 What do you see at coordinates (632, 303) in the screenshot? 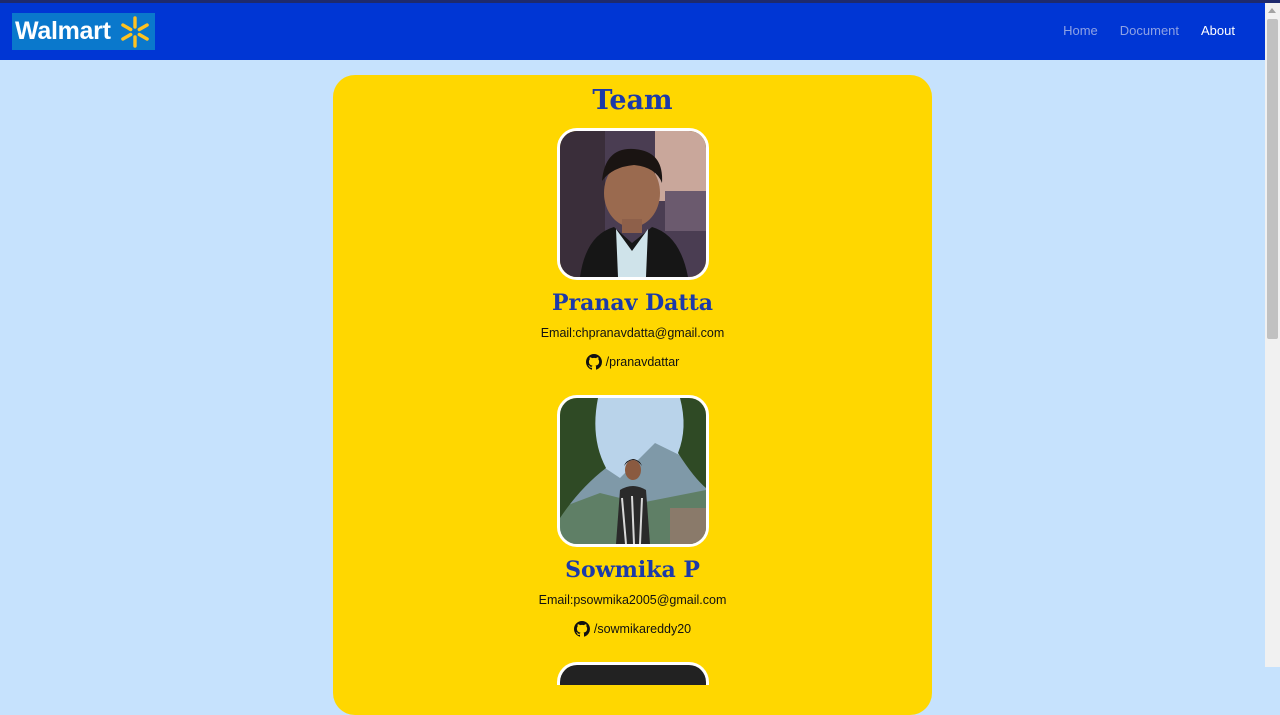
I see `member-name: Pranav Datta` at bounding box center [632, 303].